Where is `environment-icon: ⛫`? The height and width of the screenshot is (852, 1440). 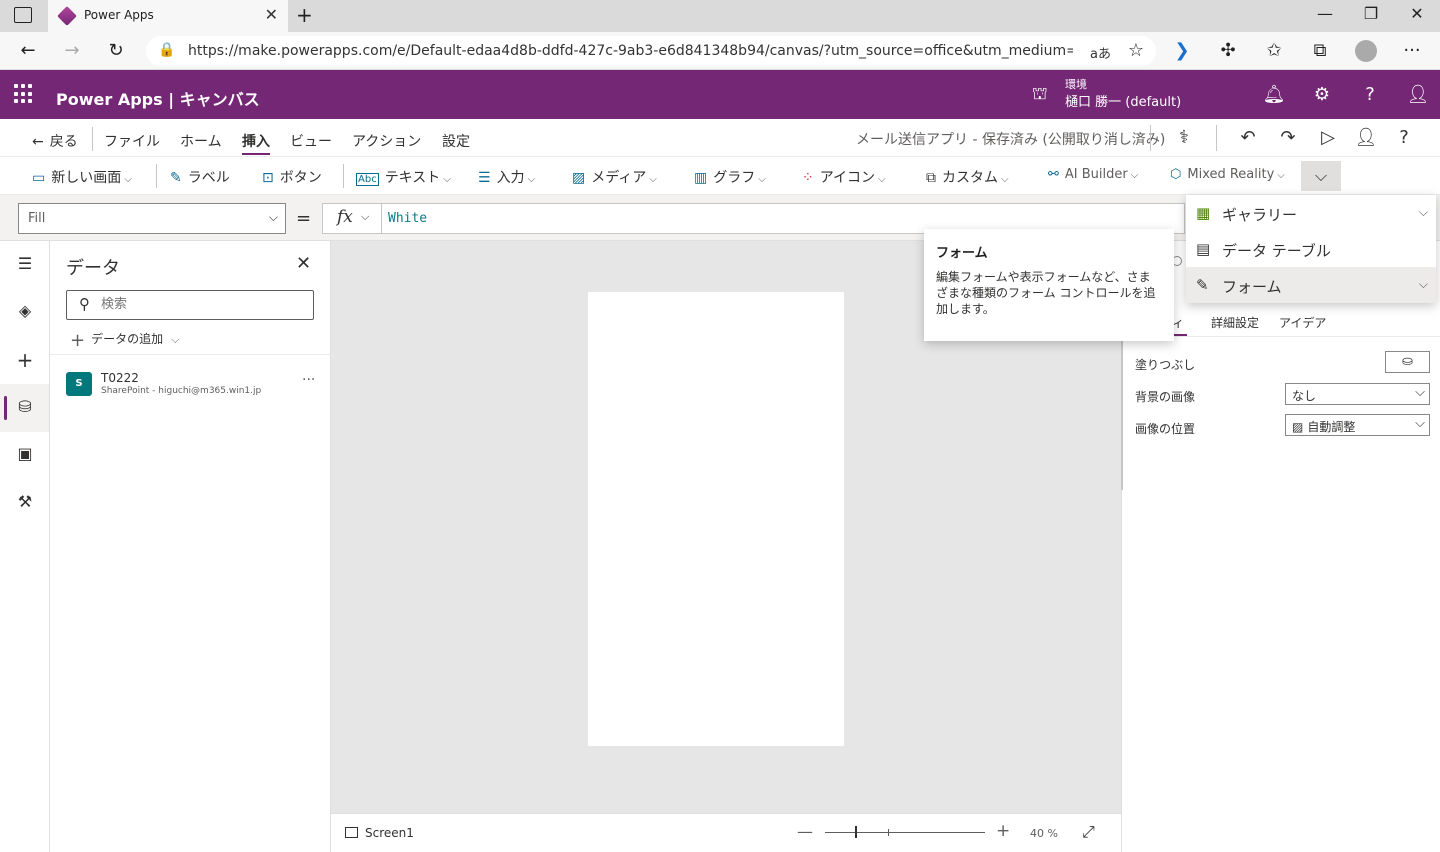 environment-icon: ⛫ is located at coordinates (1040, 95).